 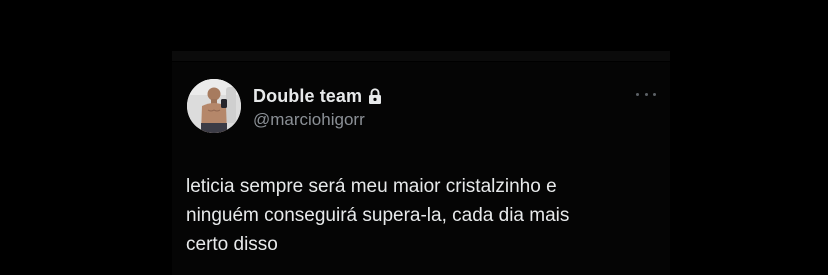 What do you see at coordinates (317, 120) in the screenshot?
I see `author-handle: @marciohigorr` at bounding box center [317, 120].